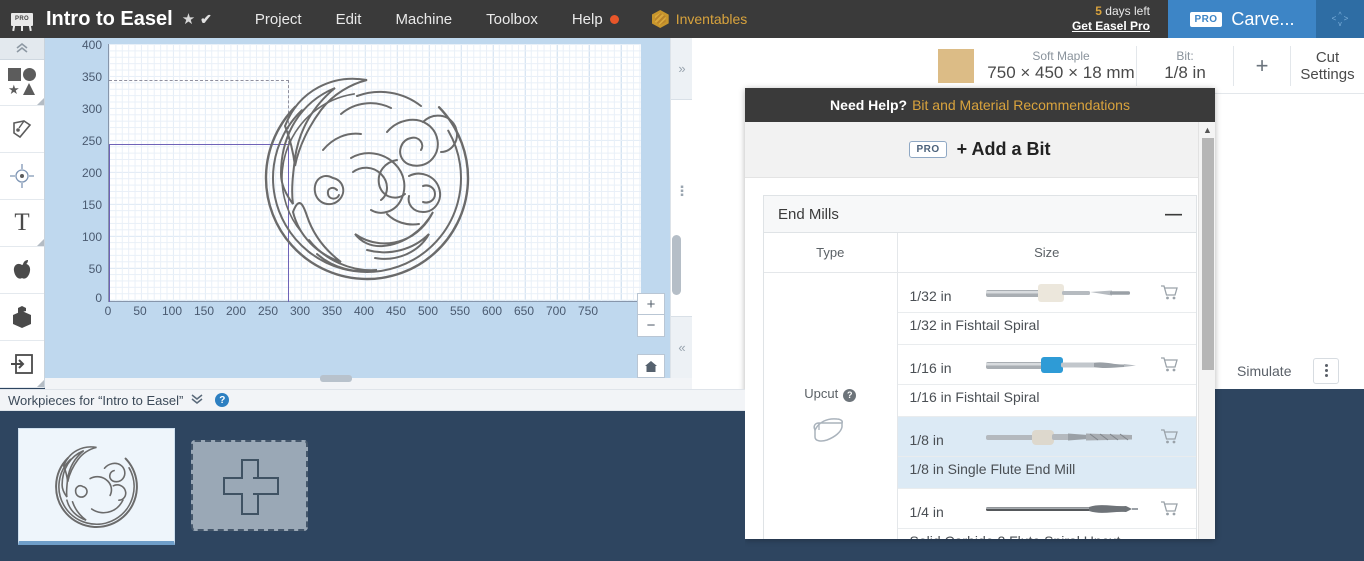 This screenshot has width=1364, height=561. I want to click on x-tick-350: 350, so click(332, 311).